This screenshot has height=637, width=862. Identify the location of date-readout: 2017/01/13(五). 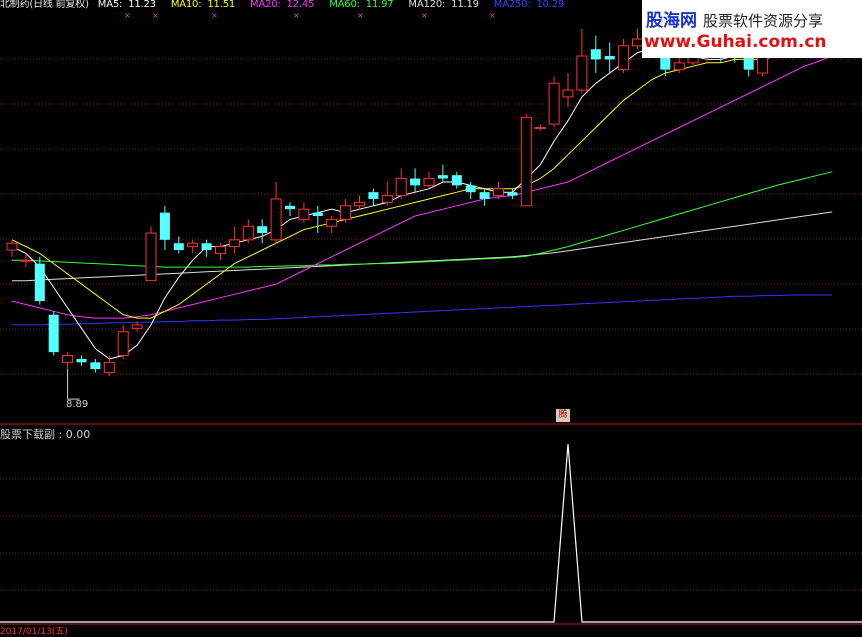
(34, 632).